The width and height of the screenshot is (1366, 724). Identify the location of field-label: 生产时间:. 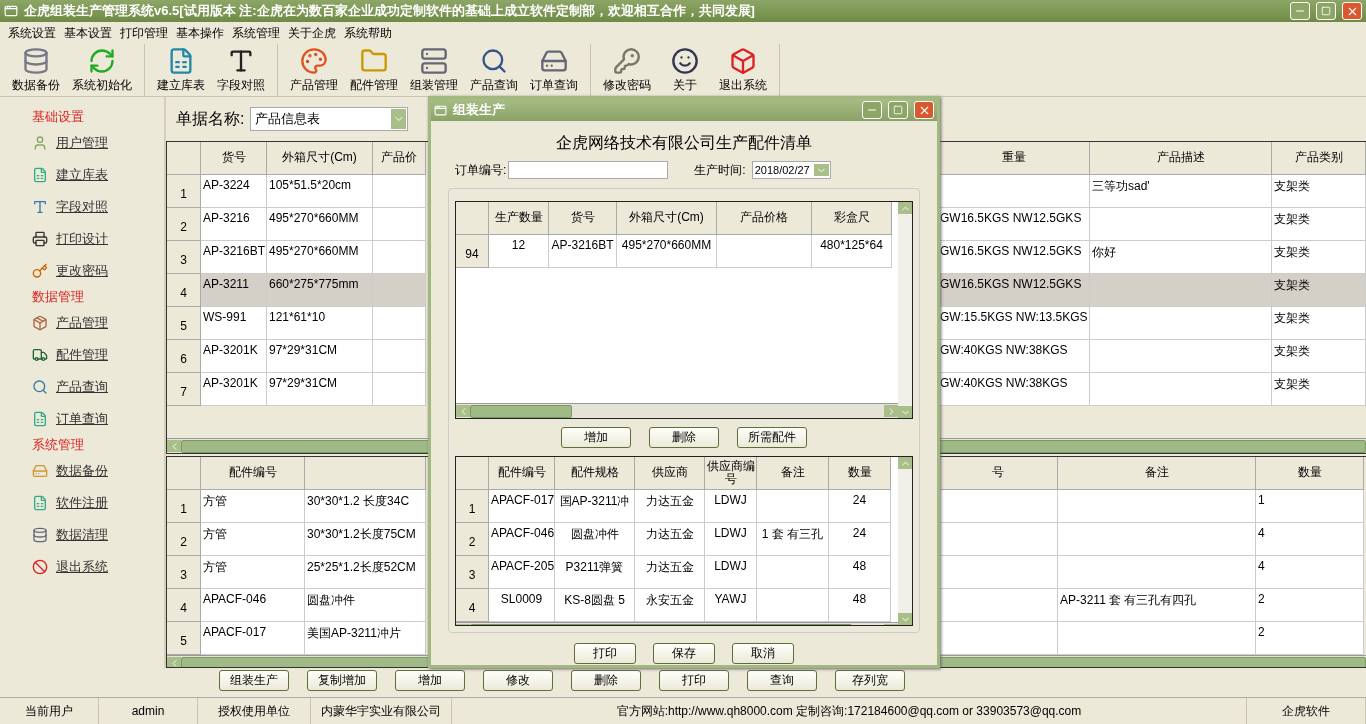
(720, 170).